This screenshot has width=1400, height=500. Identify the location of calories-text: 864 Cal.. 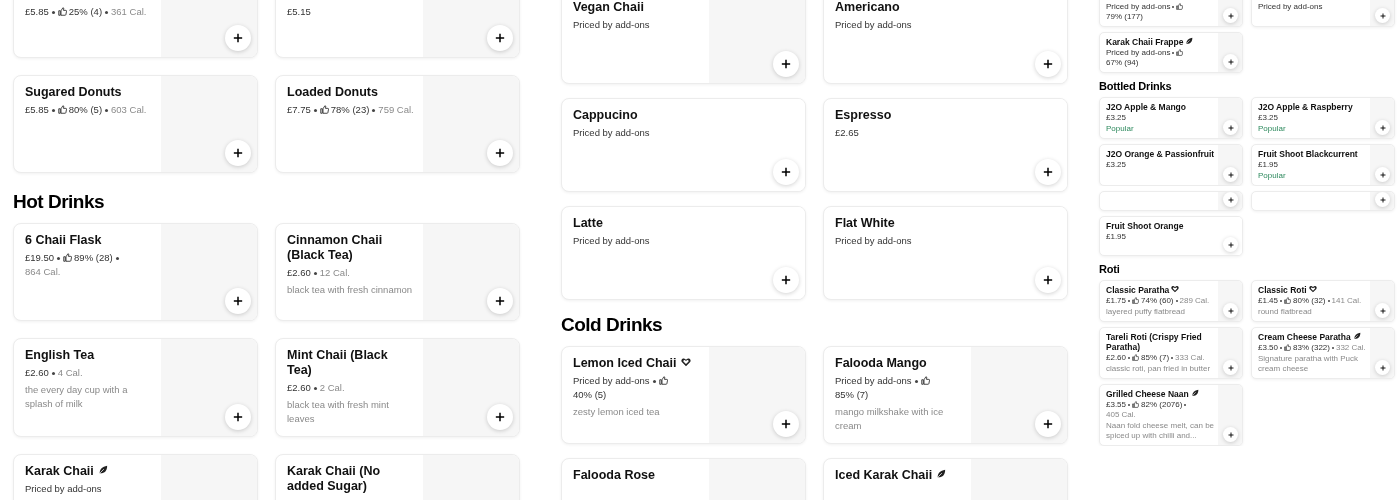
(43, 271).